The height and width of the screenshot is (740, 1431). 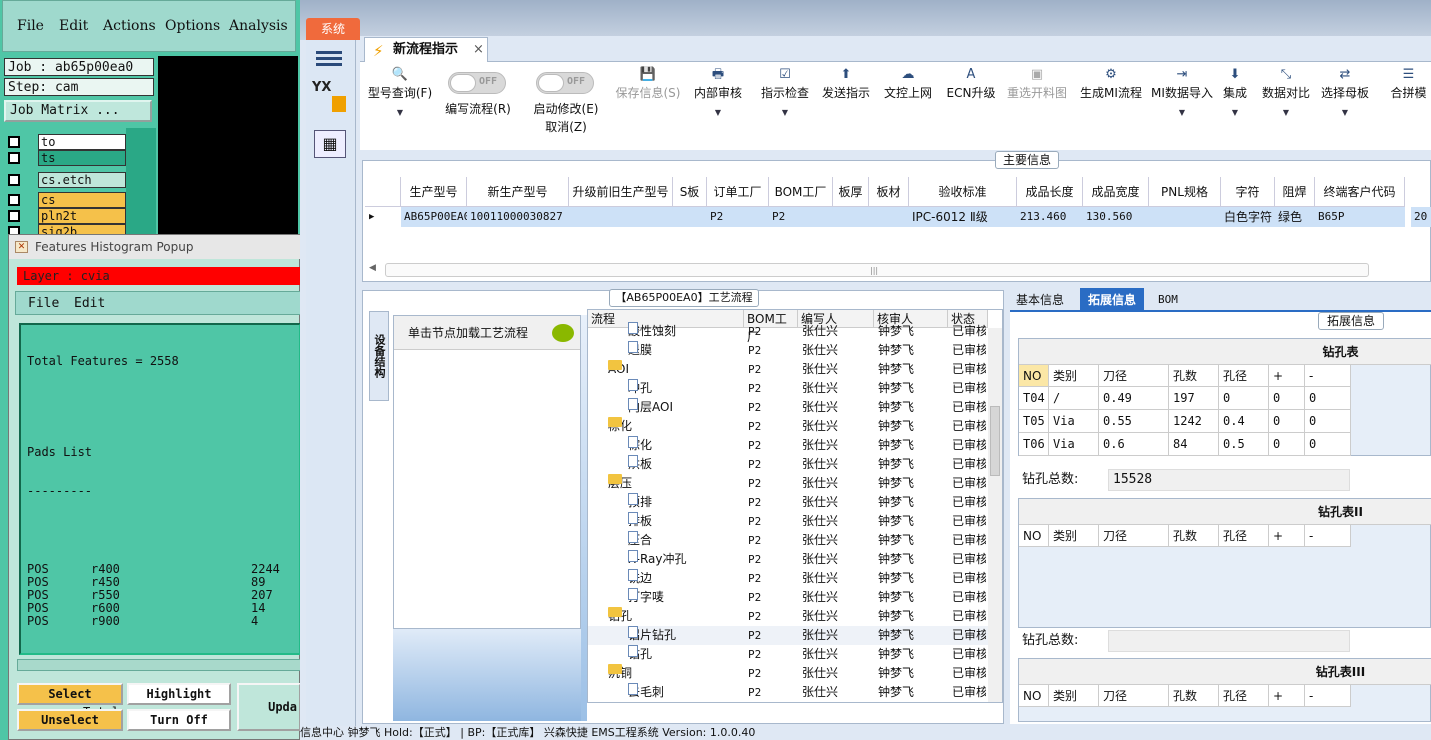 I want to click on grid-cell: P2, so click(x=738, y=217).